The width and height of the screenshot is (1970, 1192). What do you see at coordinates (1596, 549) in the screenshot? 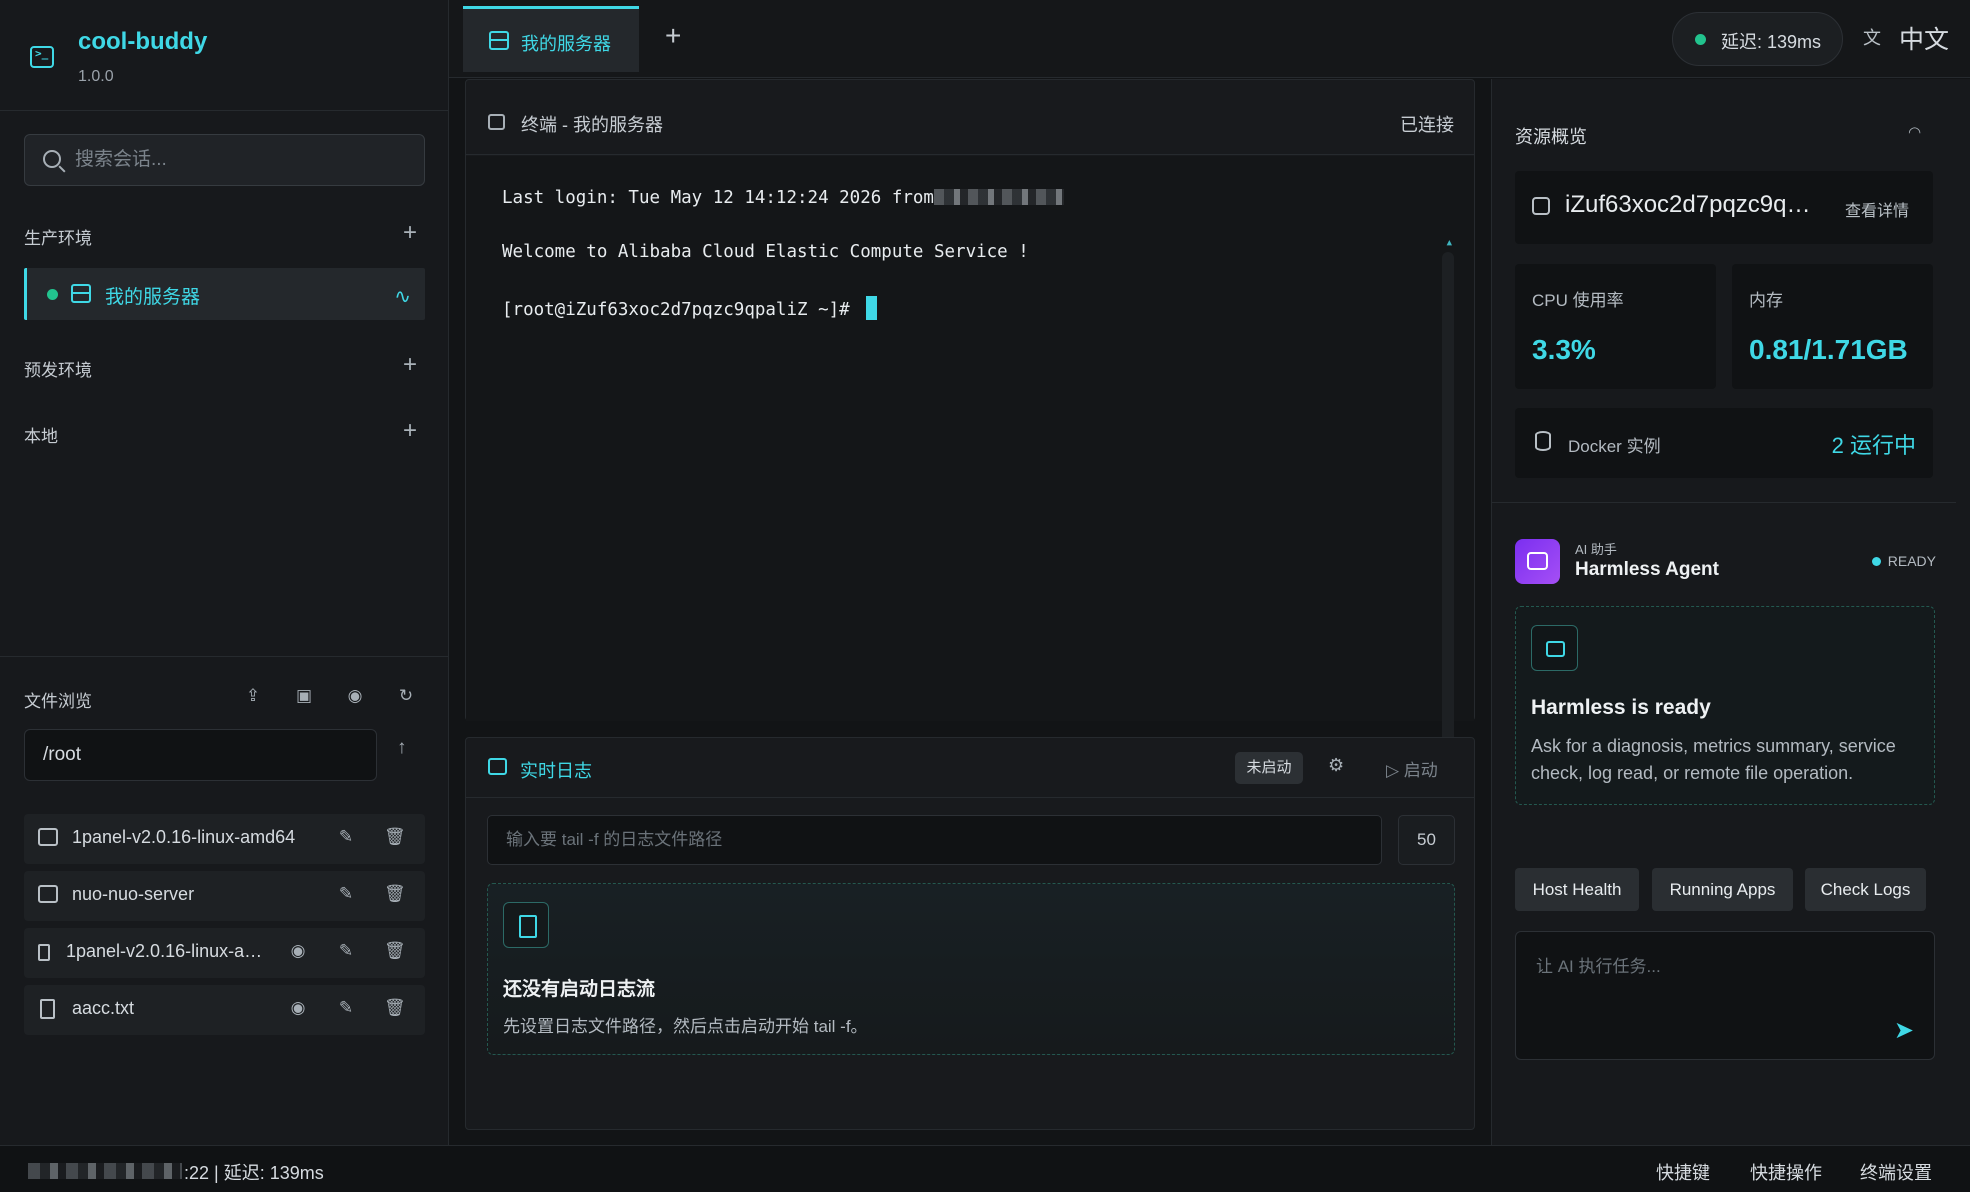
I see `ai-subtitle: AI 助手` at bounding box center [1596, 549].